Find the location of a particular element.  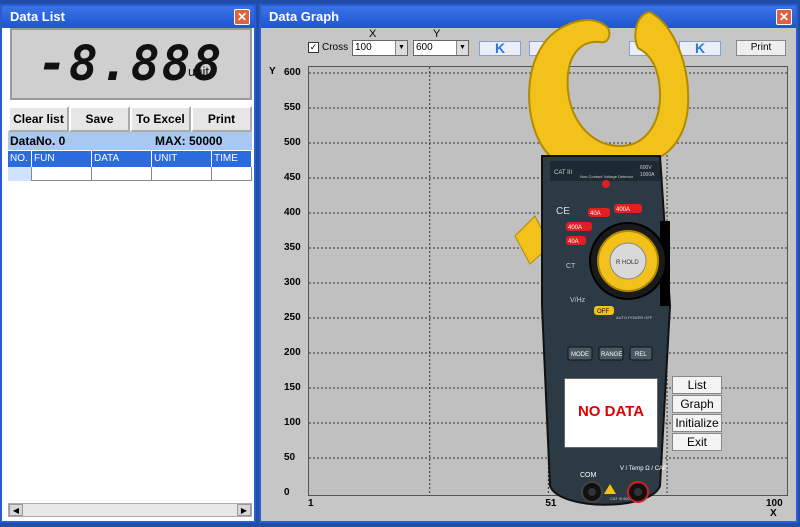

vtemp-label: V / Temp Ω / CAP is located at coordinates (643, 469).